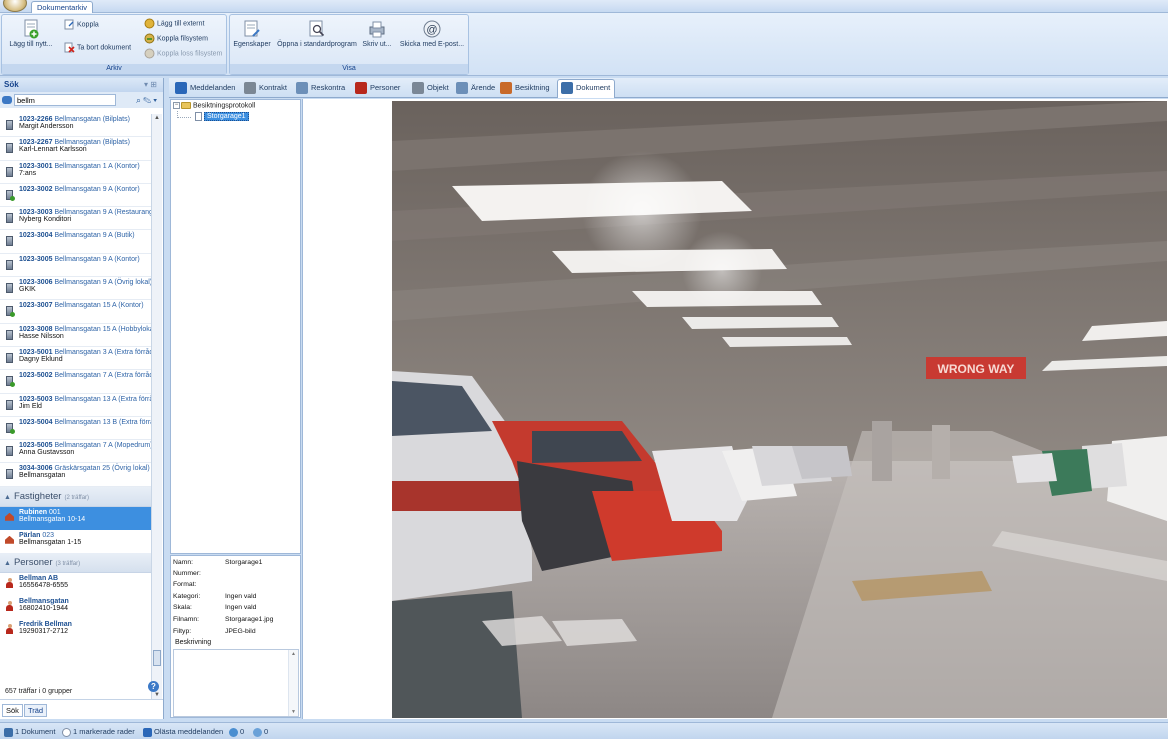  What do you see at coordinates (37, 496) in the screenshot?
I see `section-fastigheter-title: Fastigheter` at bounding box center [37, 496].